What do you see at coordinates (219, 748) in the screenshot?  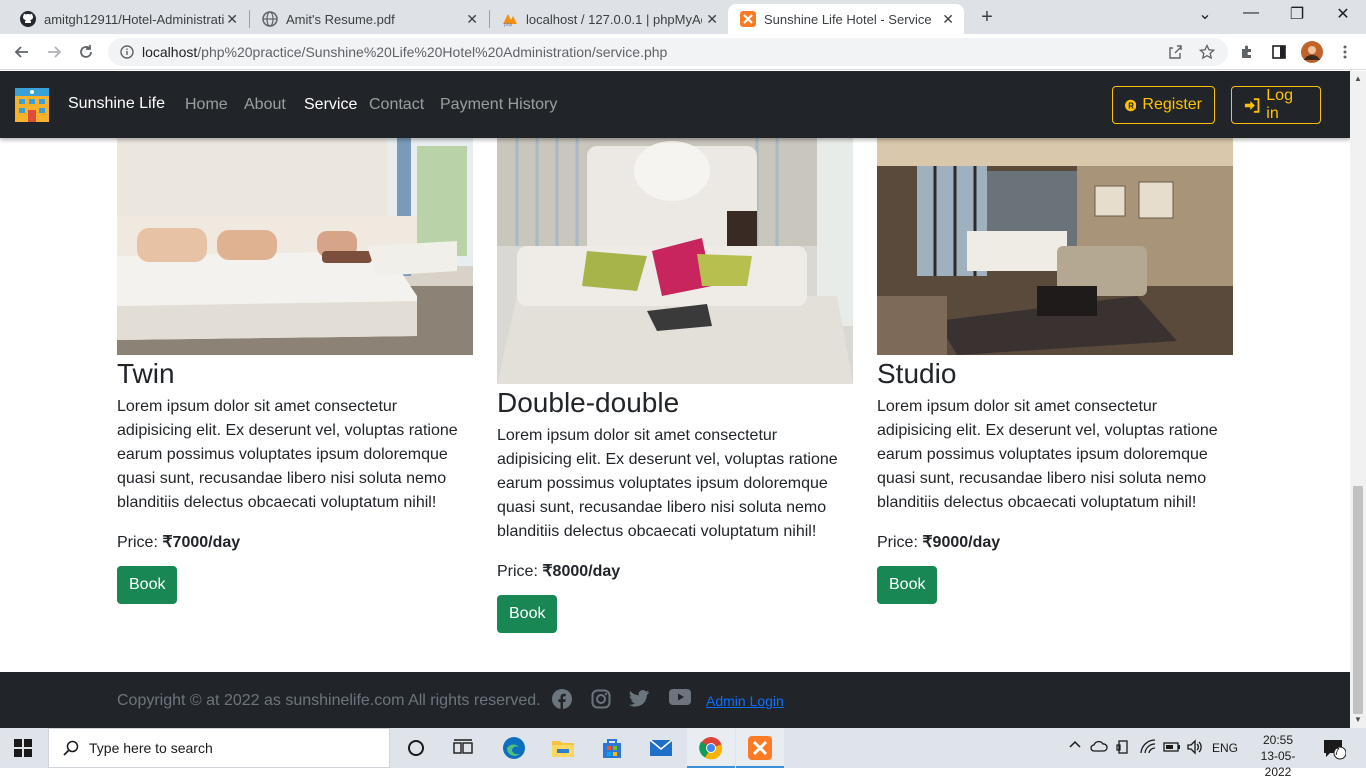 I see `taskbar-search-input: Type here to search` at bounding box center [219, 748].